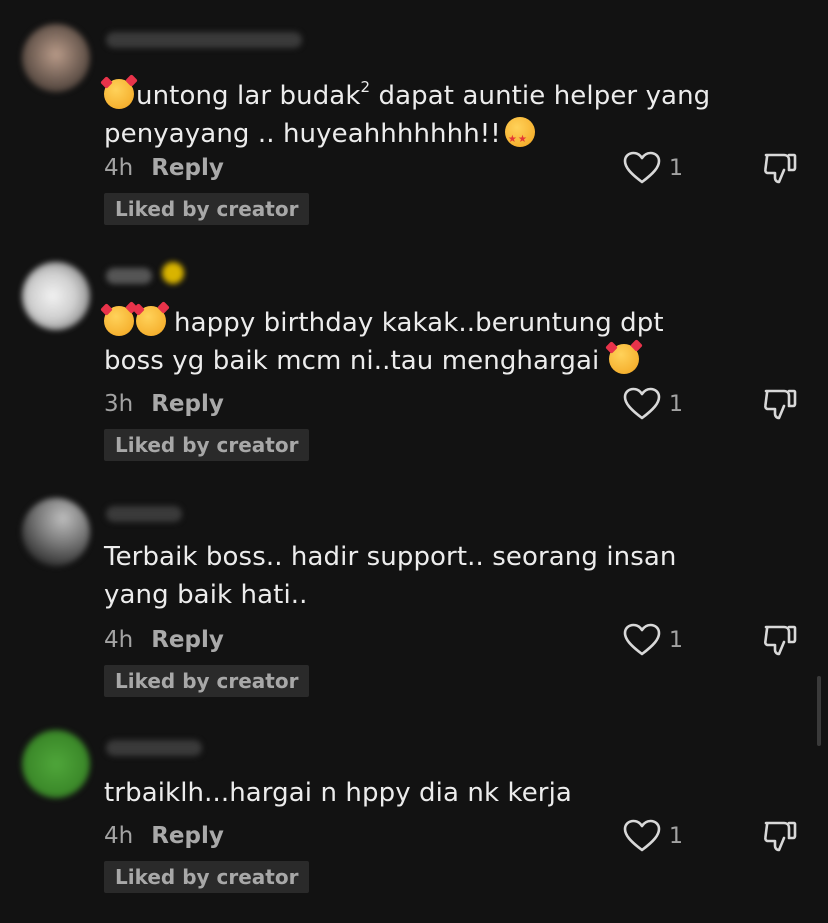 This screenshot has height=923, width=828. I want to click on star-struck-icon, so click(519, 138).